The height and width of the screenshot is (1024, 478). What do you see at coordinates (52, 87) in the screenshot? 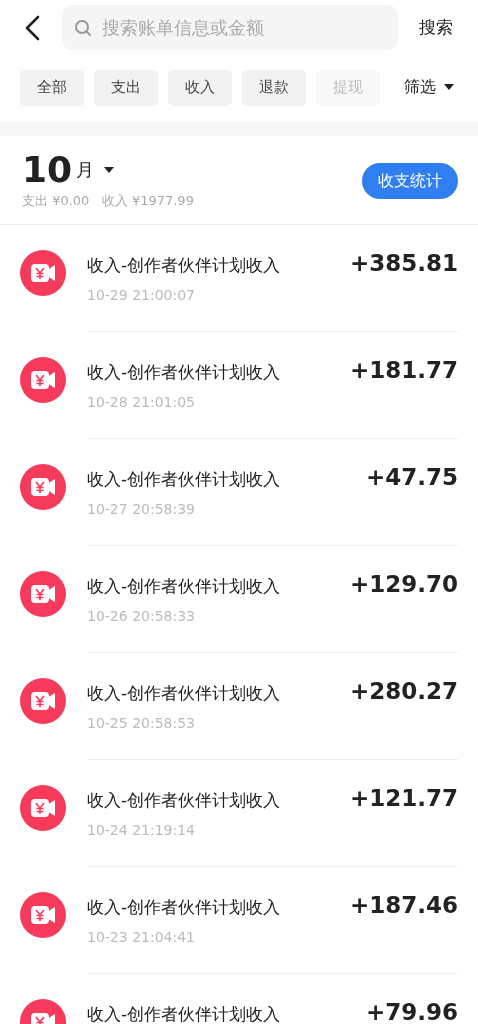
I see `filter-chip: 全部` at bounding box center [52, 87].